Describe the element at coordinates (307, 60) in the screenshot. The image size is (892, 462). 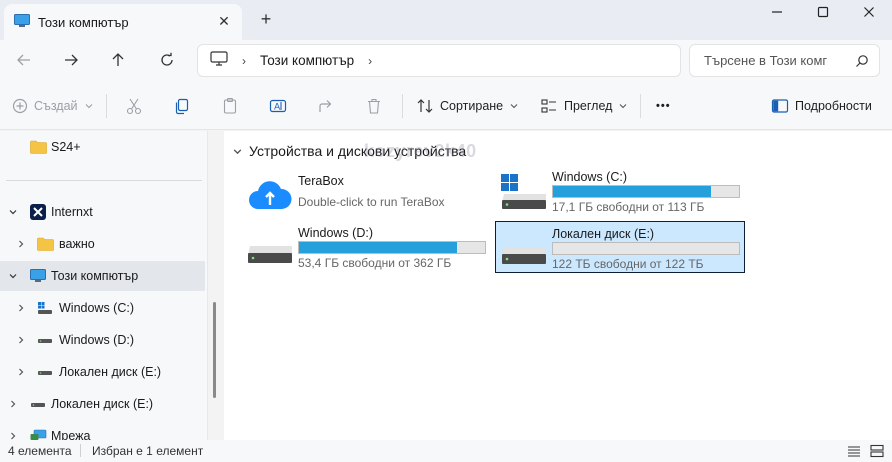
I see `breadcrumb-item-this-pc: Този компютър` at that location.